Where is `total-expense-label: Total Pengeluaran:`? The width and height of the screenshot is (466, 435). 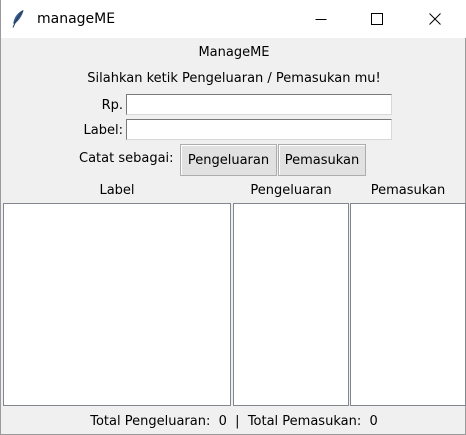 total-expense-label: Total Pengeluaran: is located at coordinates (150, 421).